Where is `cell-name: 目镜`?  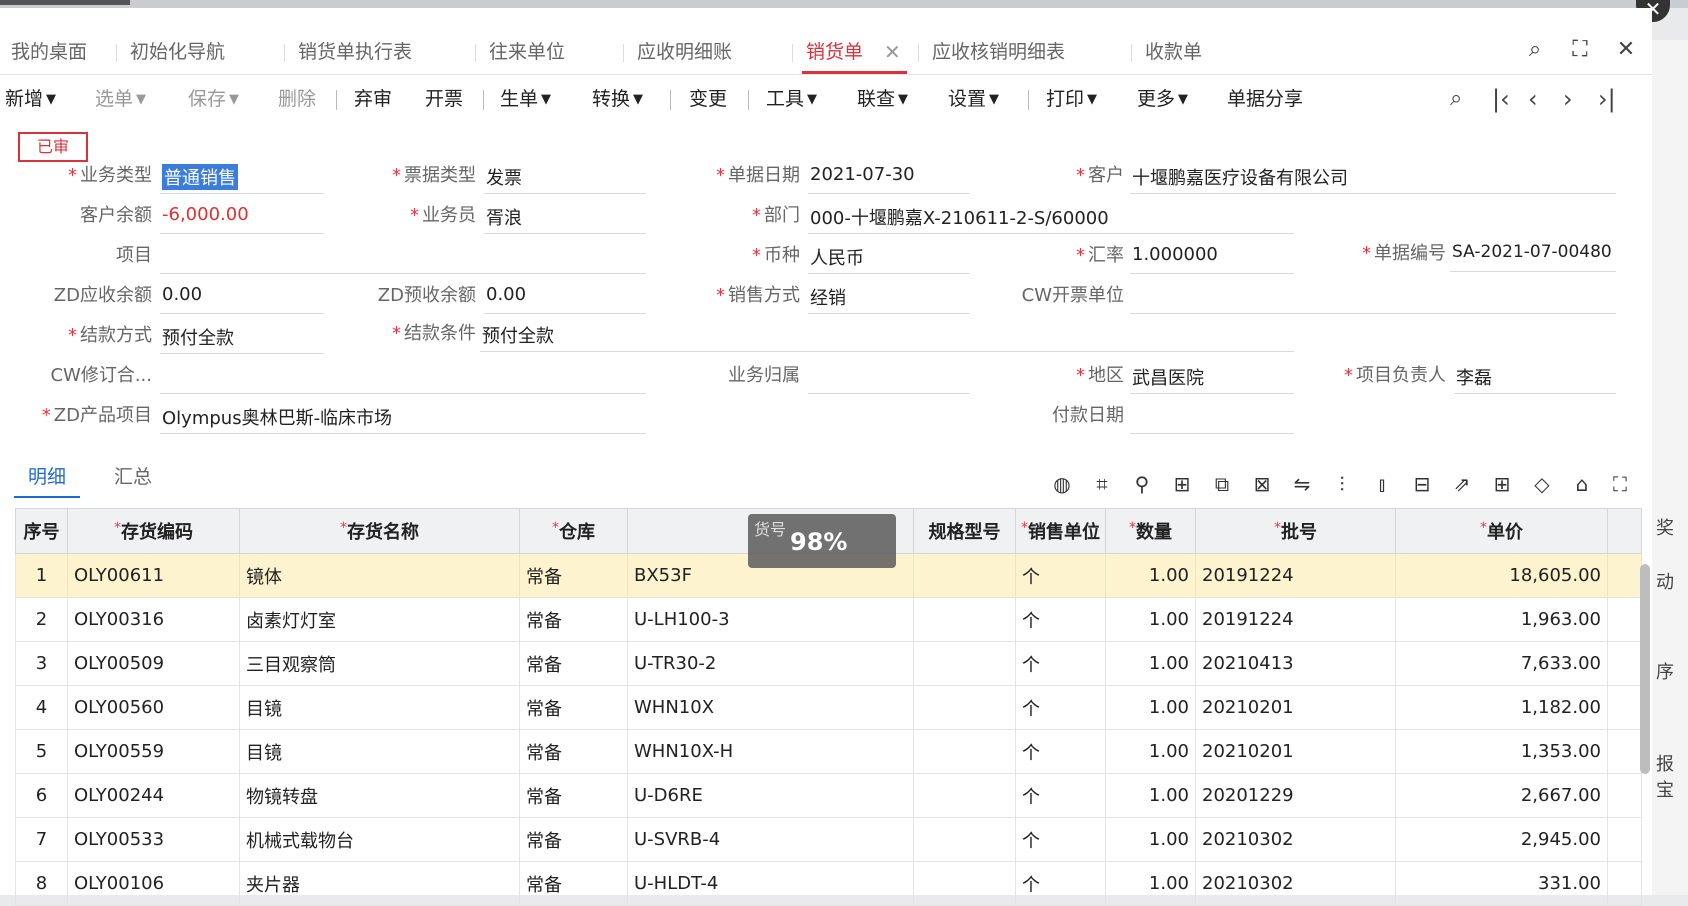
cell-name: 目镜 is located at coordinates (379, 751).